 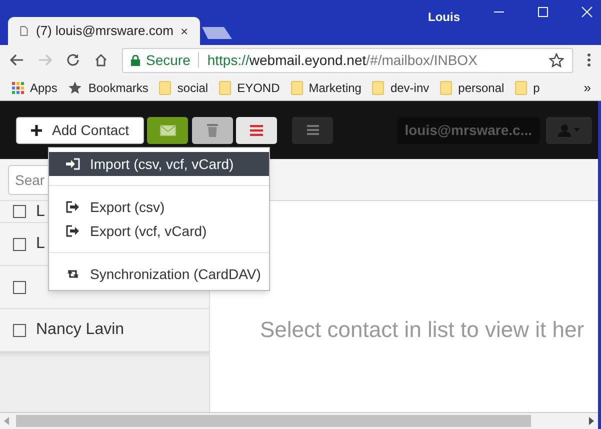 I want to click on bookmark-item: social, so click(x=183, y=87).